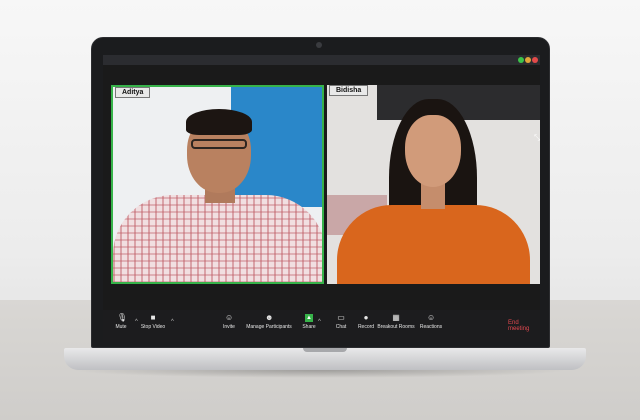 This screenshot has height=420, width=640. Describe the element at coordinates (535, 60) in the screenshot. I see `window-close-dot` at that location.